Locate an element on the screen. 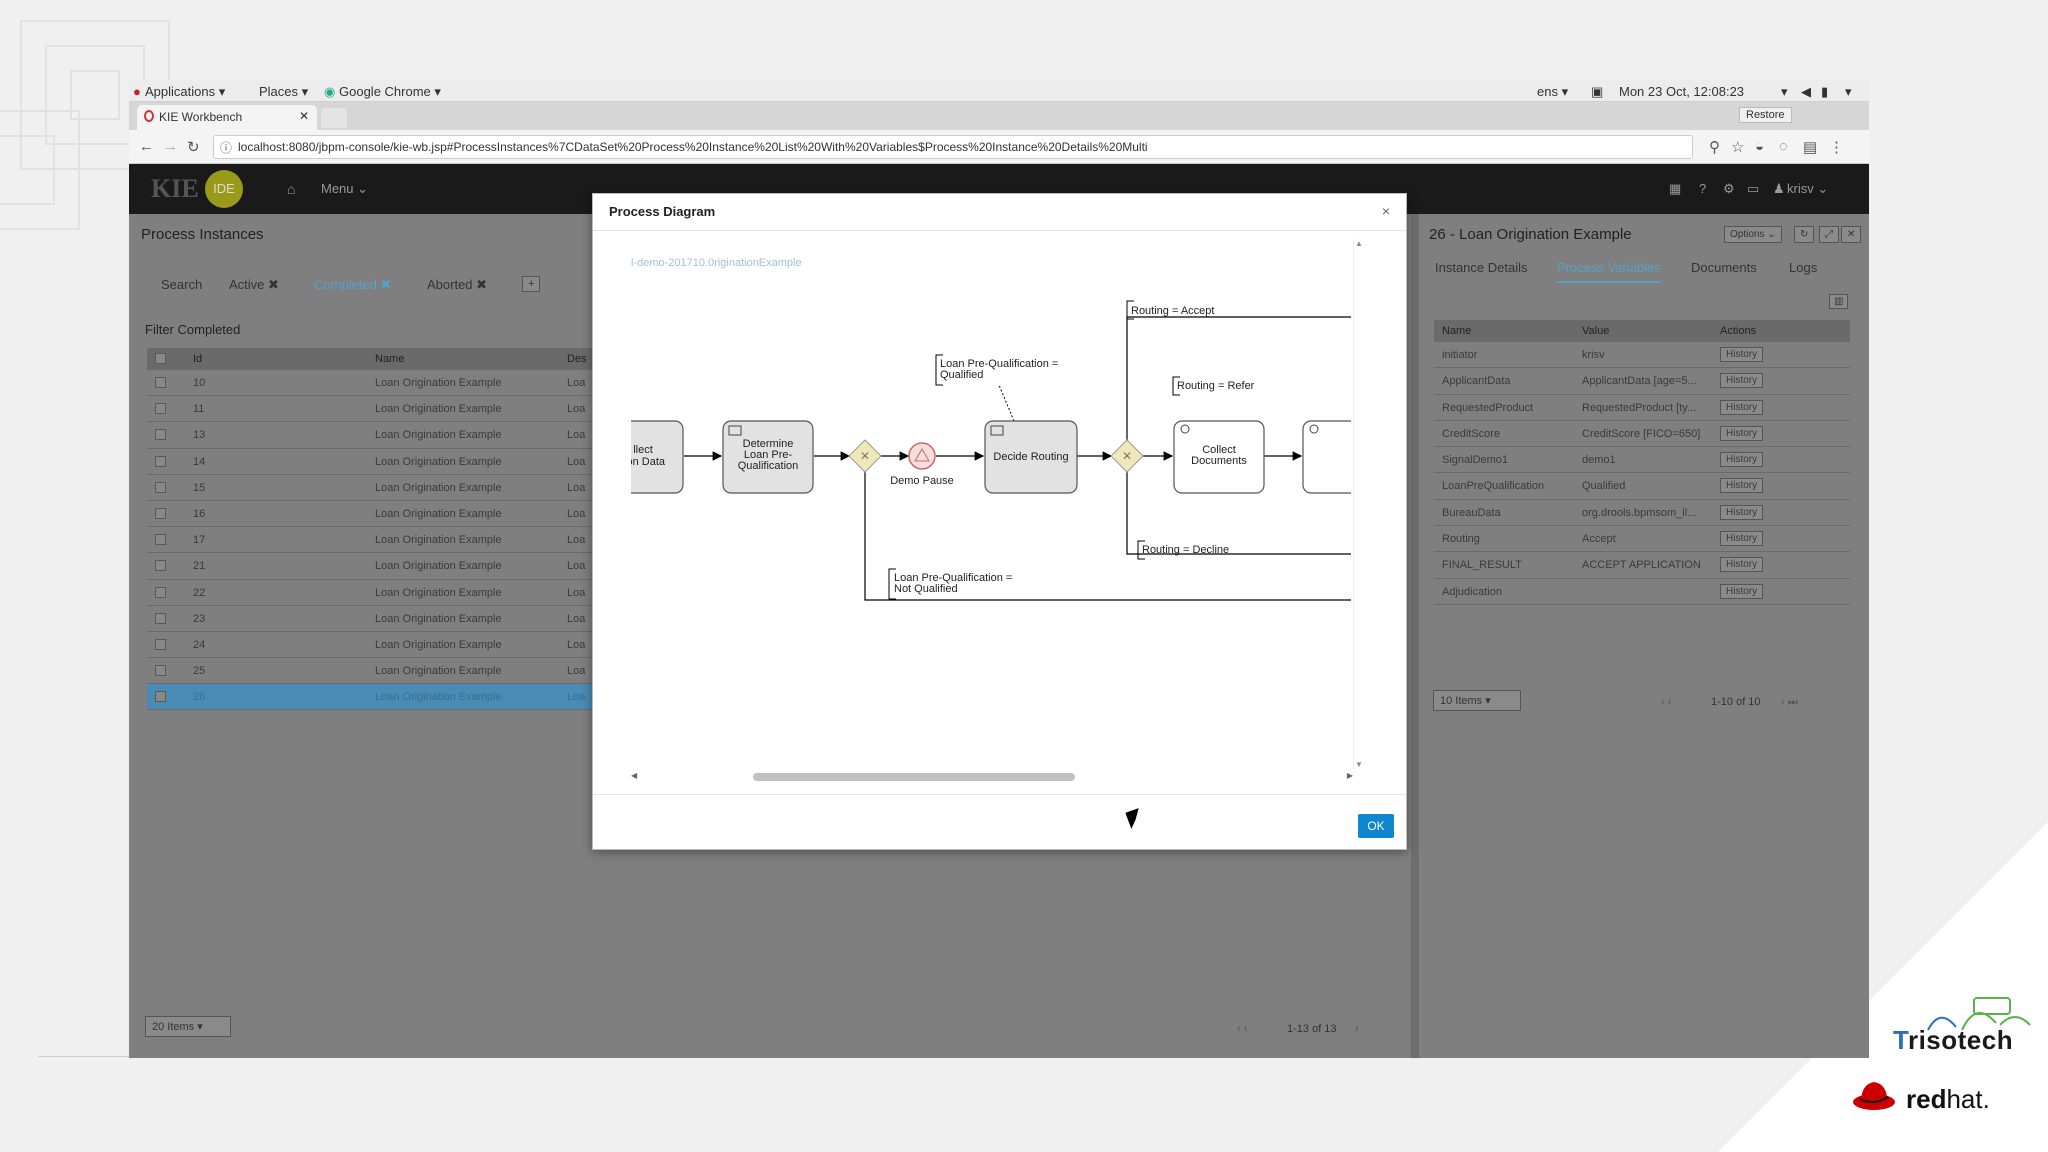 This screenshot has width=2048, height=1152. scroll-up-icon: ▲ is located at coordinates (1359, 243).